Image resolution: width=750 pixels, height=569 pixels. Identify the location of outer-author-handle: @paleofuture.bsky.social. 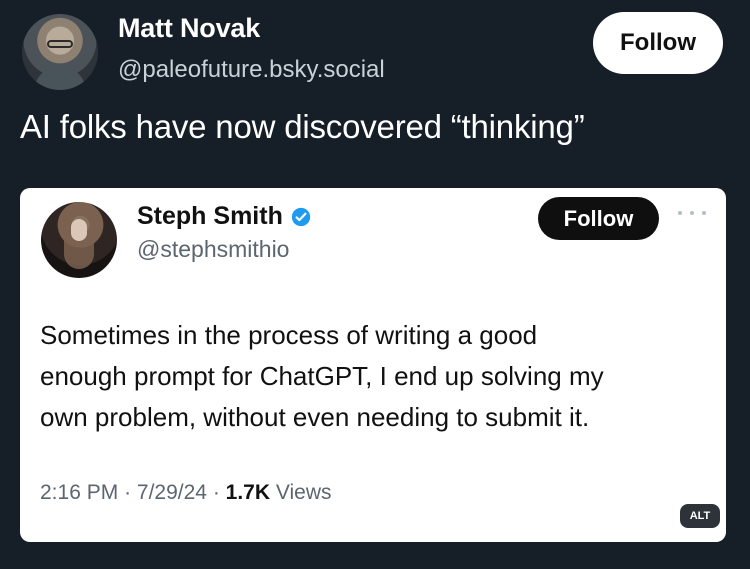
(251, 70).